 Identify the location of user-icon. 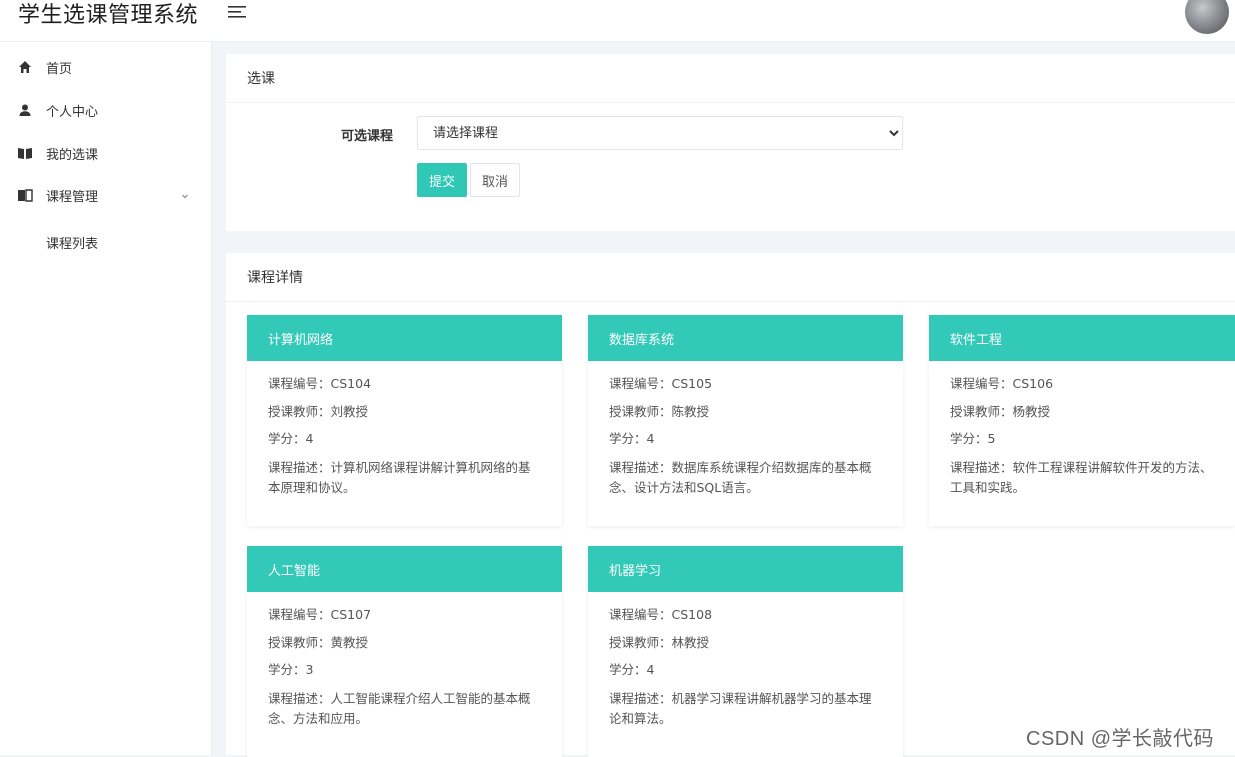
(25, 110).